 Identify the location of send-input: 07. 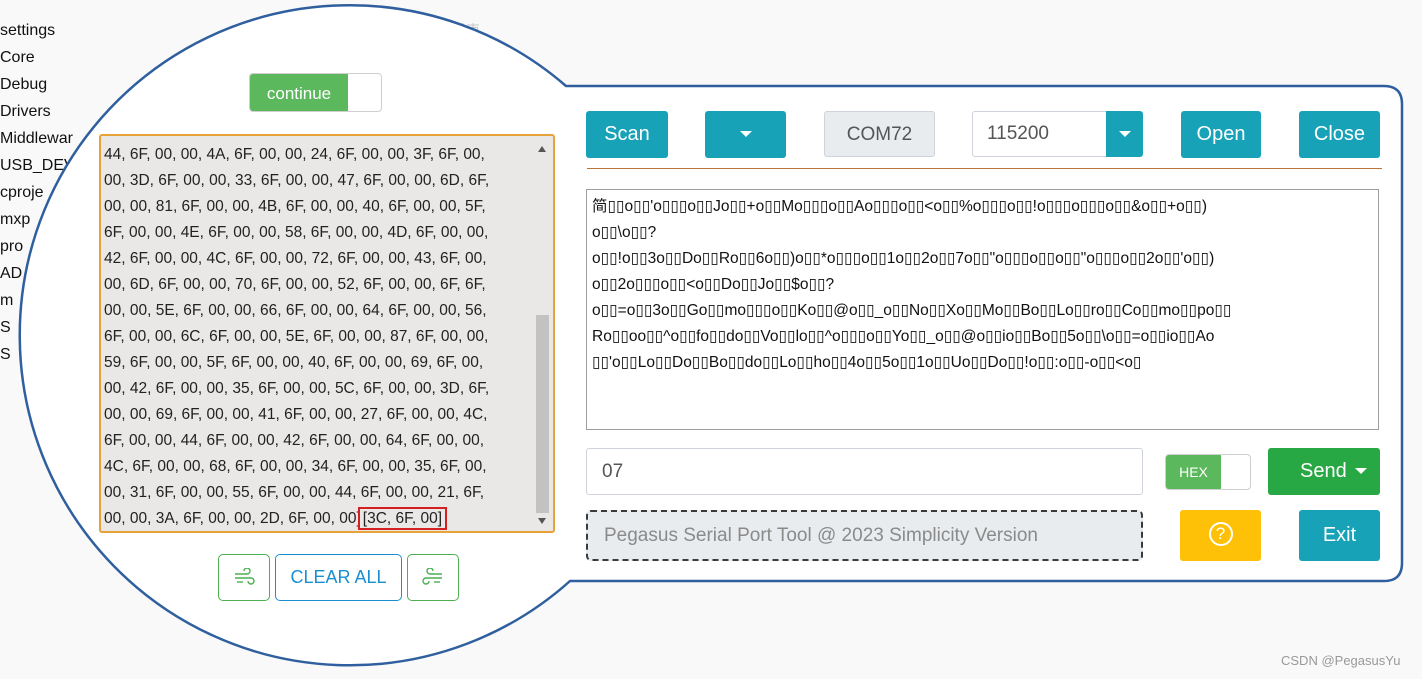
(864, 471).